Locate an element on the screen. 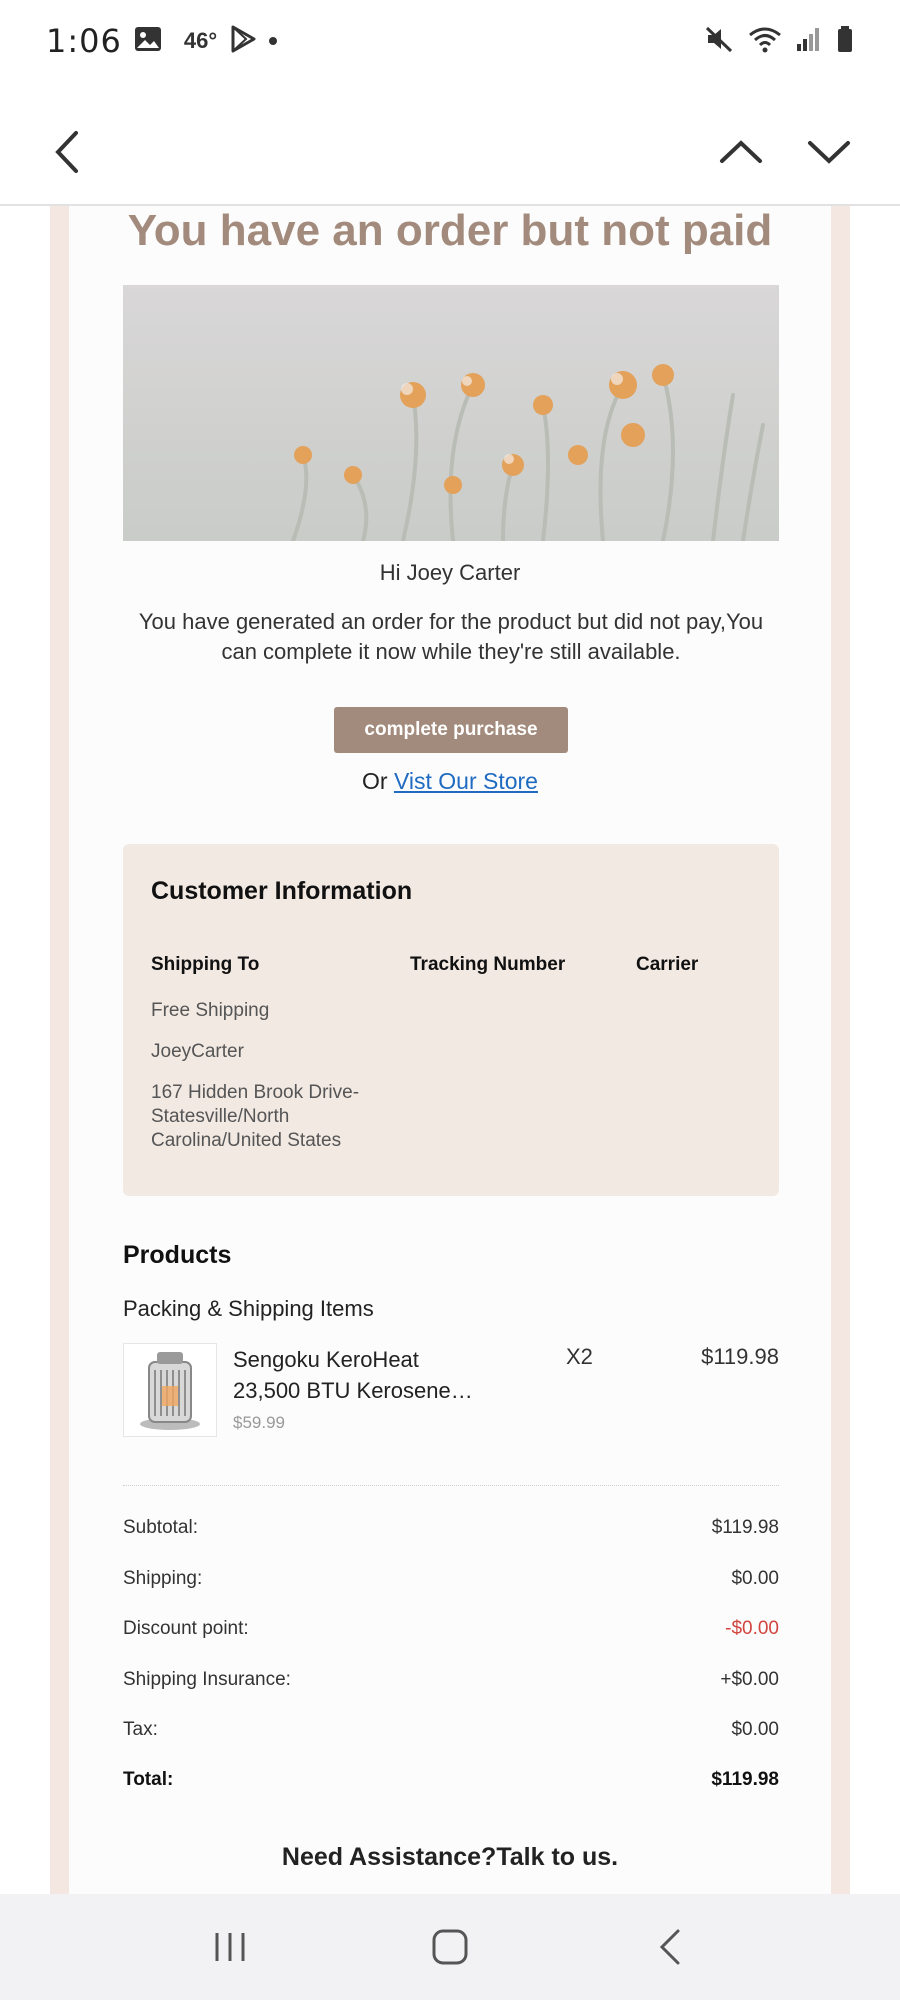  packing-heading: Packing & Shipping Items is located at coordinates (248, 1308).